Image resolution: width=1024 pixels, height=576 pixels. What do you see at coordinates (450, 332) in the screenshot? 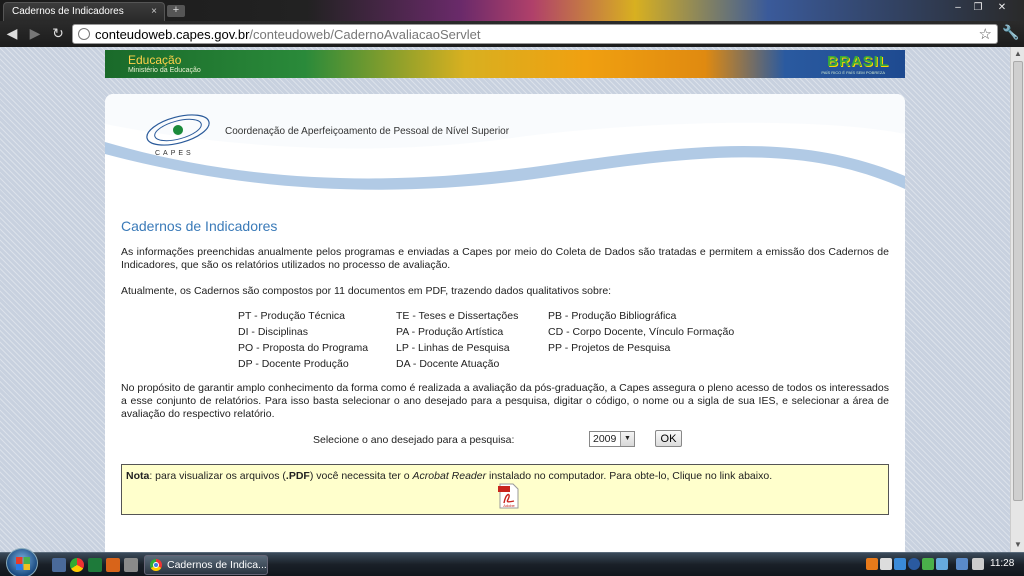
I see `document-item: PA - Produção Artística` at bounding box center [450, 332].